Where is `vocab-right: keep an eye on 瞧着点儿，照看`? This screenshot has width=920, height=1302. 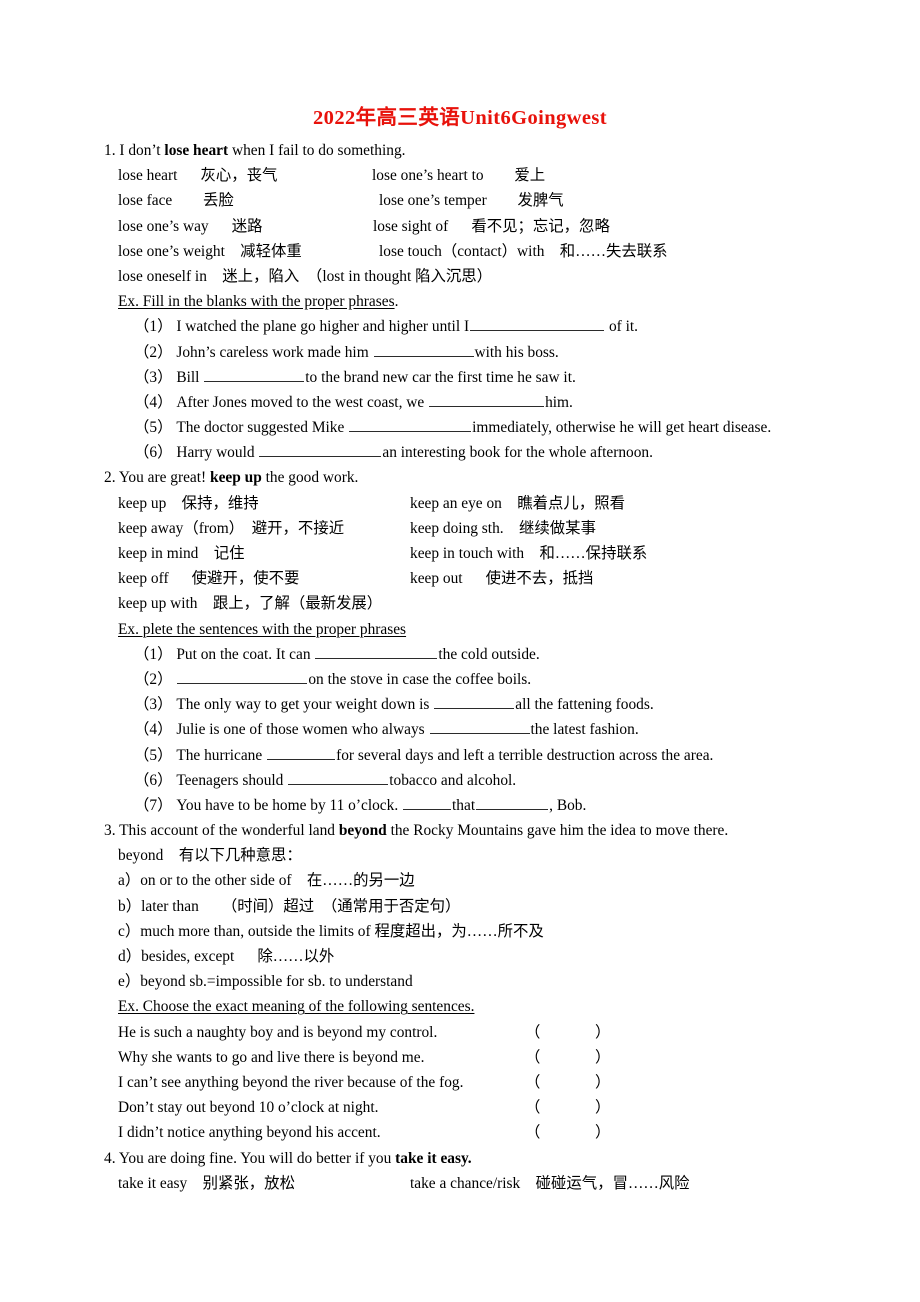
vocab-right: keep an eye on 瞧着点儿，照看 is located at coordinates (517, 503).